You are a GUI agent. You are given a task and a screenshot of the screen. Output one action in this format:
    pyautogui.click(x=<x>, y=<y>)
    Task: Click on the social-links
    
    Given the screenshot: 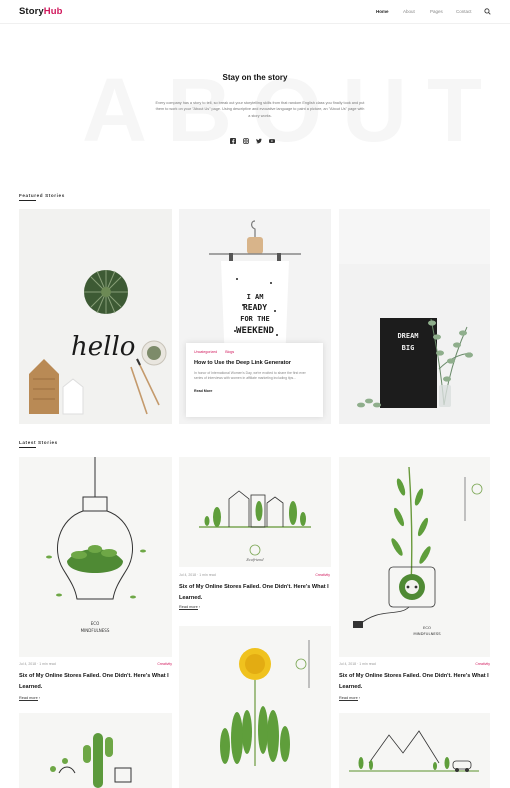 What is the action you would take?
    pyautogui.click(x=252, y=141)
    